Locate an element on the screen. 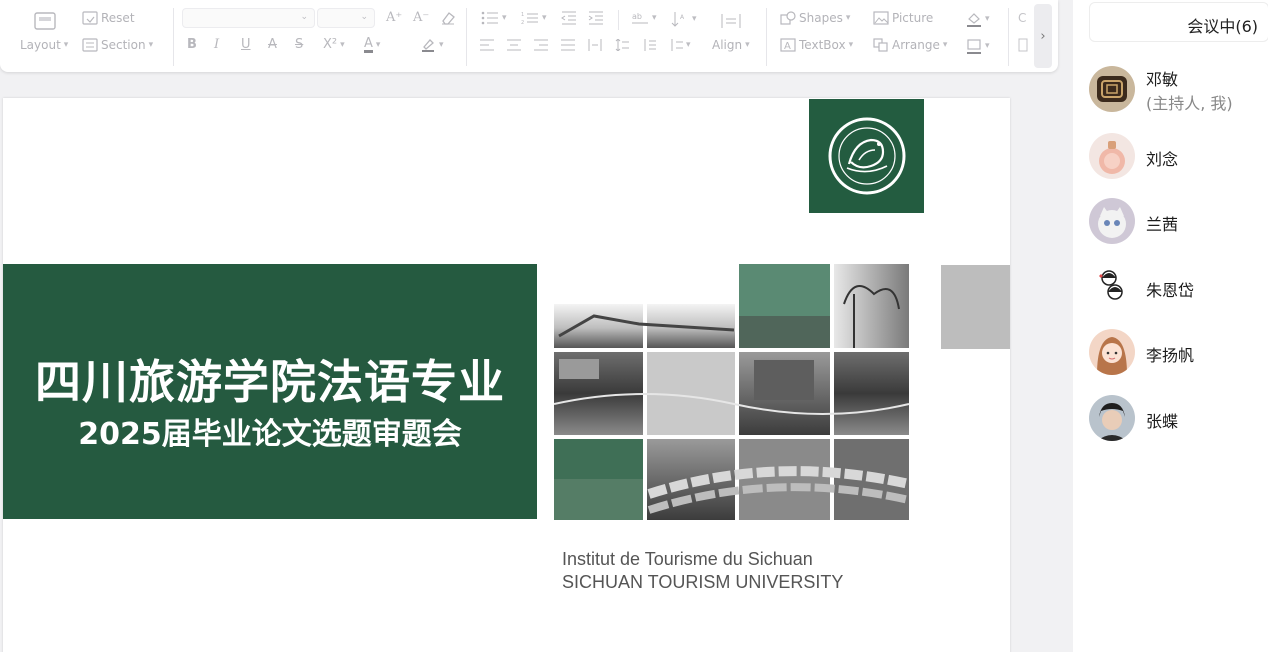  italic-button: I is located at coordinates (216, 44).